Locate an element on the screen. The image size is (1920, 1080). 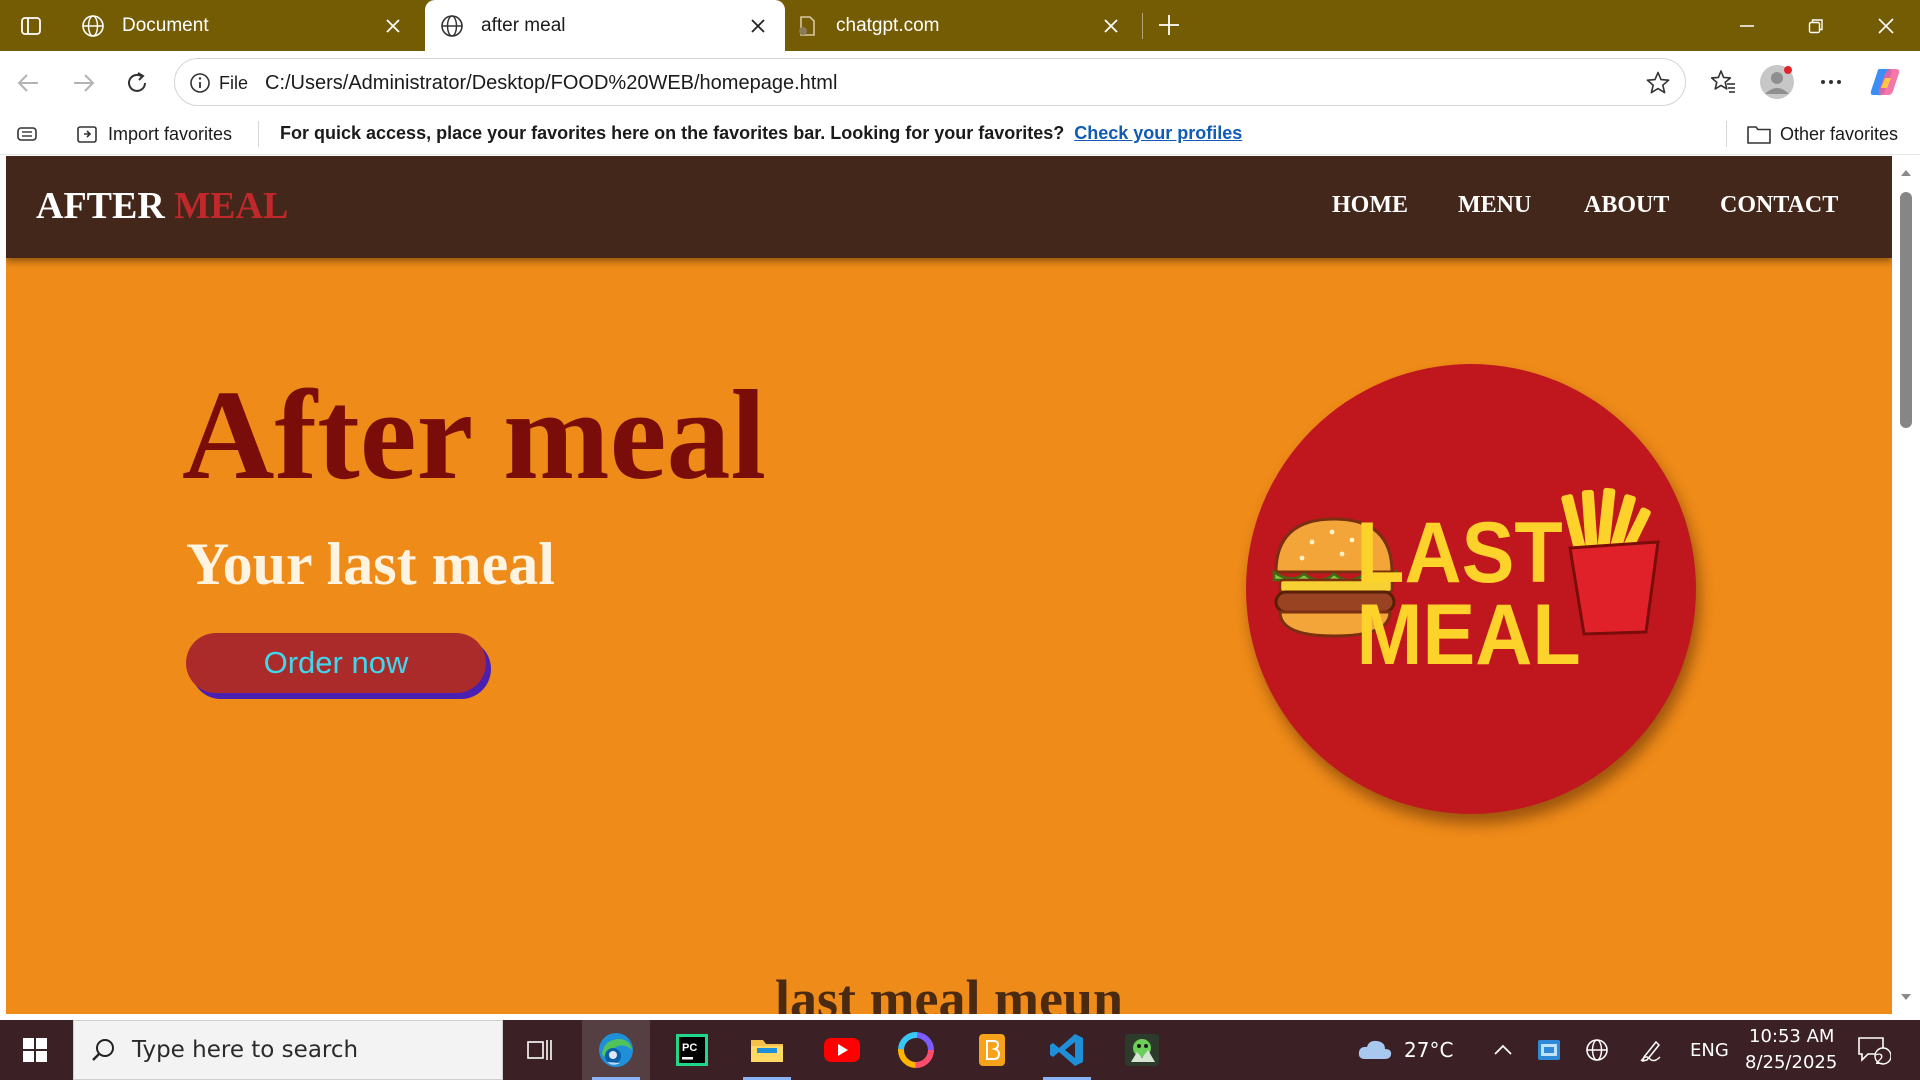
show-hidden-icons-button is located at coordinates (1503, 1050).